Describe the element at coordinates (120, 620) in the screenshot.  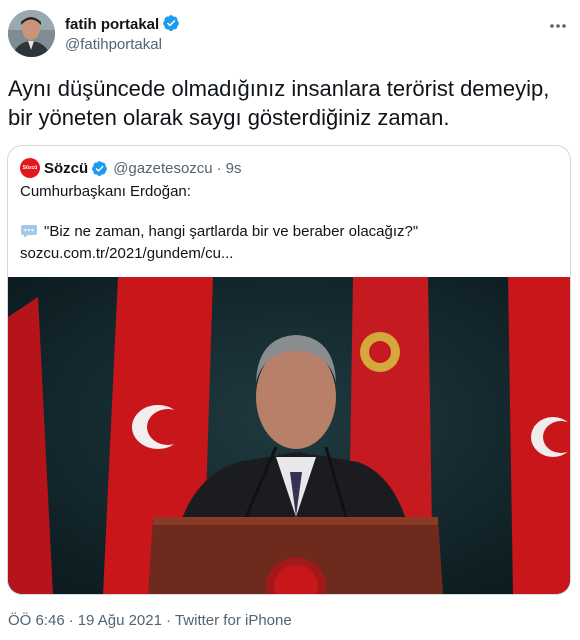
I see `tweet-date: 19 Ağu 2021` at that location.